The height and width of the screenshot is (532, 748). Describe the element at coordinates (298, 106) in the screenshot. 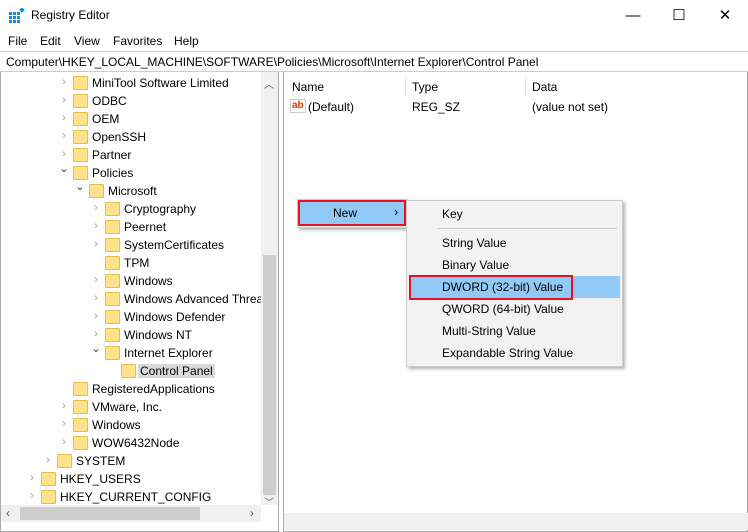

I see `string-value-icon: ab` at that location.